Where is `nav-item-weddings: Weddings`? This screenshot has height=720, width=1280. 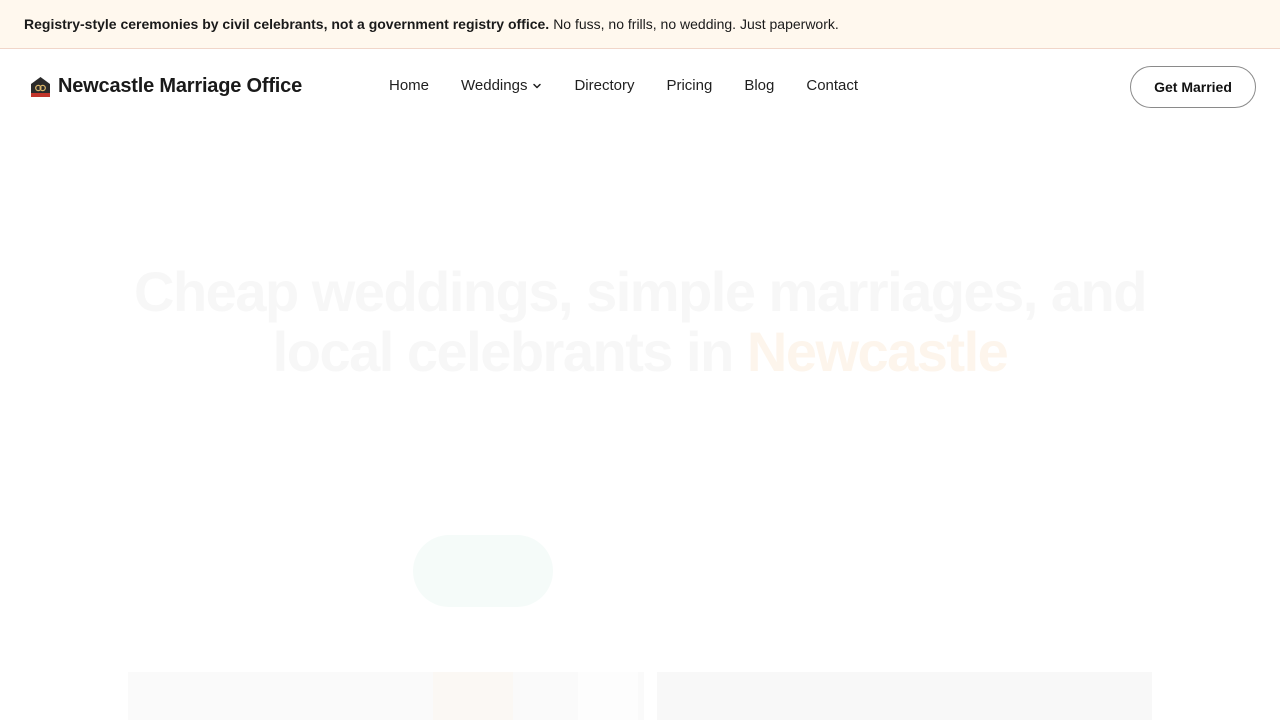
nav-item-weddings: Weddings is located at coordinates (501, 85).